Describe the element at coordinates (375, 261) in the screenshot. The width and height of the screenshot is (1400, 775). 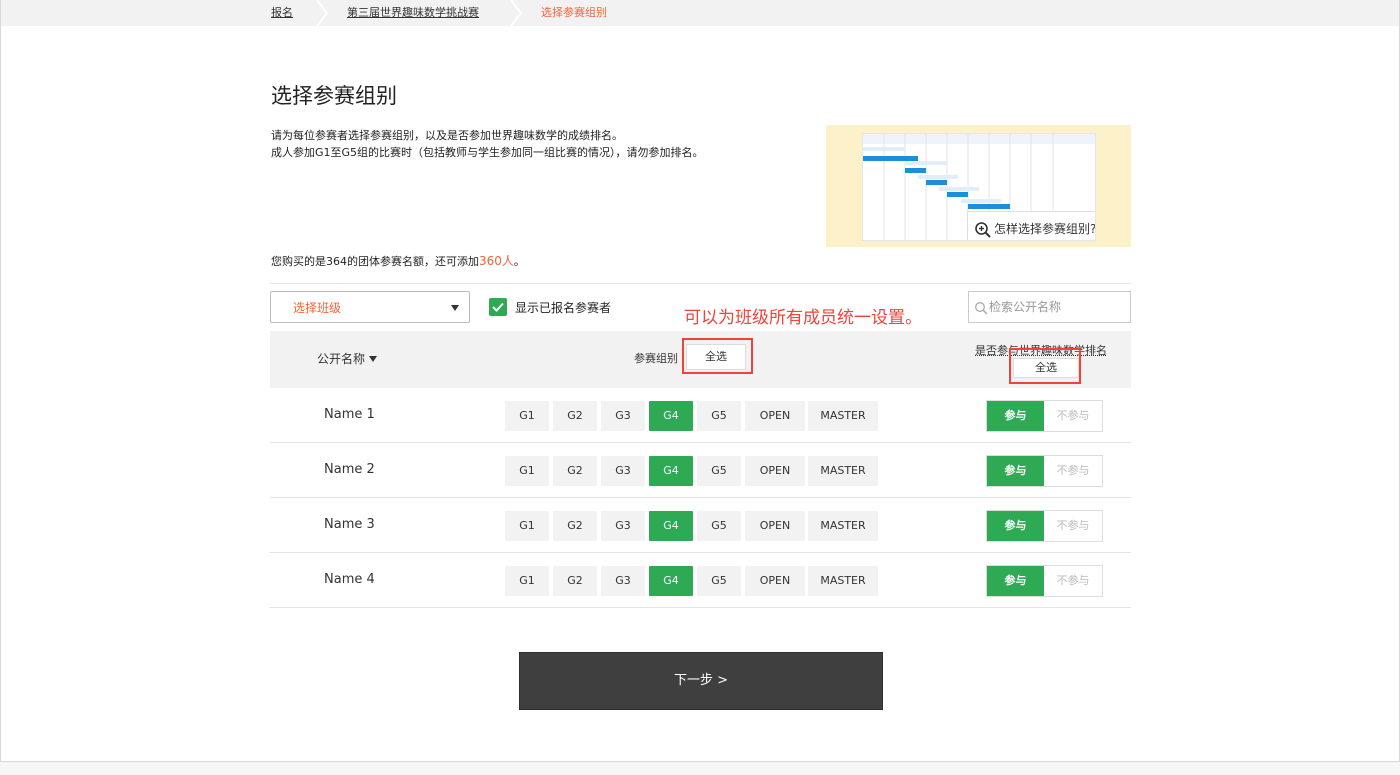
I see `quota-prefix: 您购买的是364的团体参赛名额，还可添加` at that location.